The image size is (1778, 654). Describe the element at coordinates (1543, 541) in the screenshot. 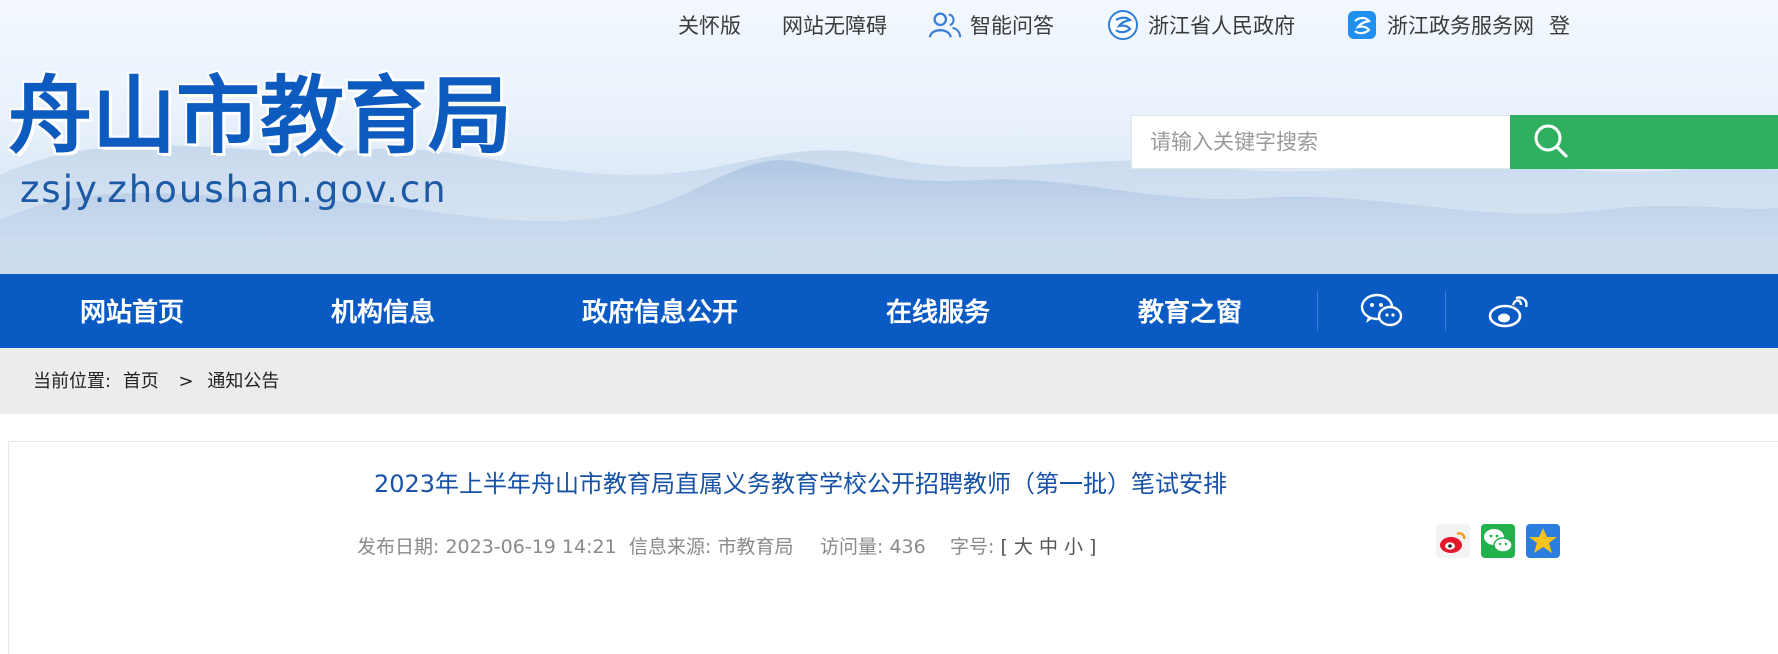

I see `share-qzone-icon` at that location.